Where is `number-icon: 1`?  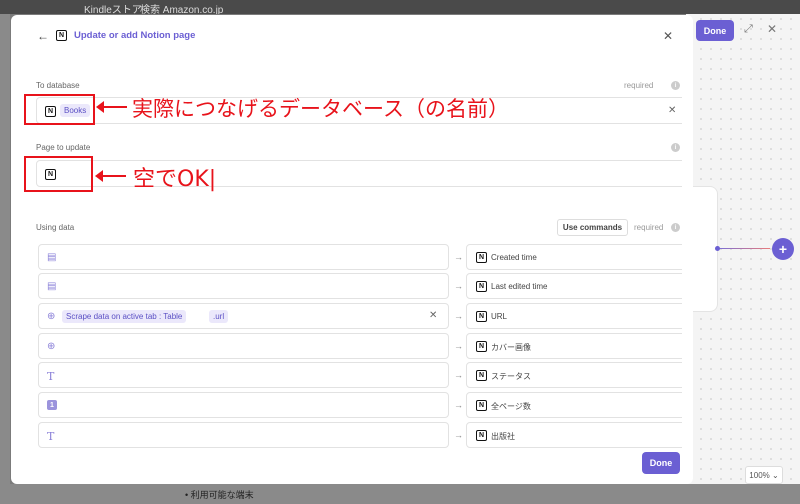 number-icon: 1 is located at coordinates (52, 405).